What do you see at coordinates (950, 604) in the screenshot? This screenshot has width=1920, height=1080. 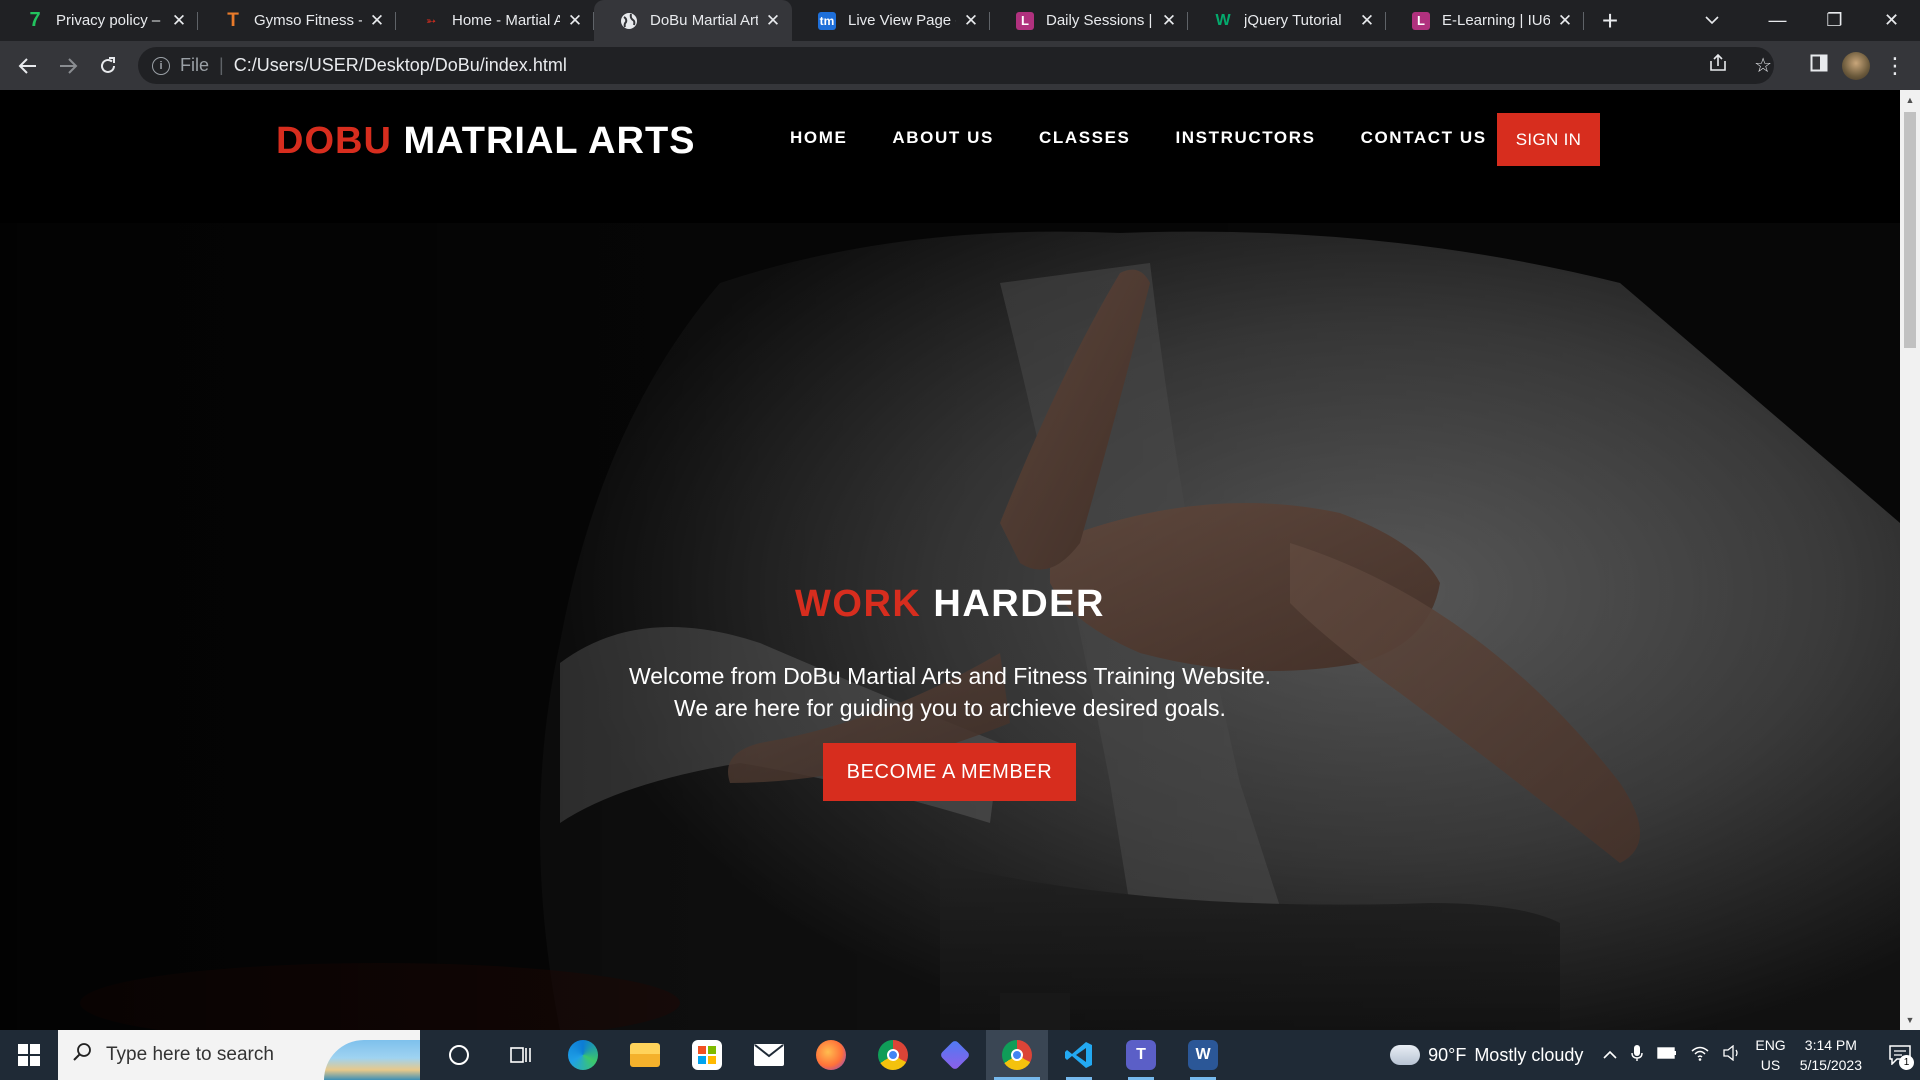 I see `hero-title: WORK HARDER` at bounding box center [950, 604].